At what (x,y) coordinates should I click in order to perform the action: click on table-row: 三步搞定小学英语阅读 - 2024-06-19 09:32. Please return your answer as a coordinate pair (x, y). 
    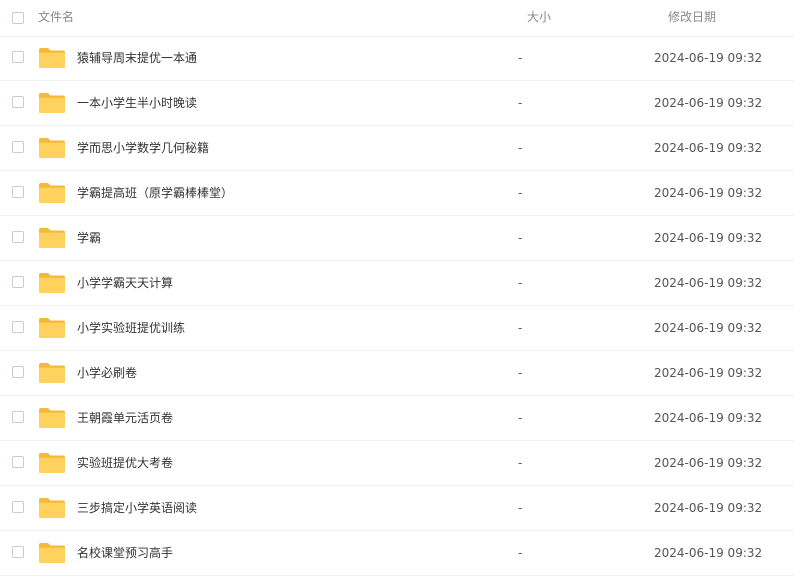
    Looking at the image, I should click on (397, 508).